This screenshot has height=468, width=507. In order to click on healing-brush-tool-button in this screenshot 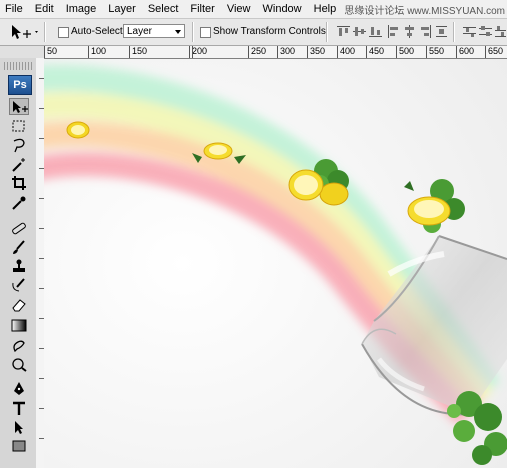, I will do `click(19, 228)`.